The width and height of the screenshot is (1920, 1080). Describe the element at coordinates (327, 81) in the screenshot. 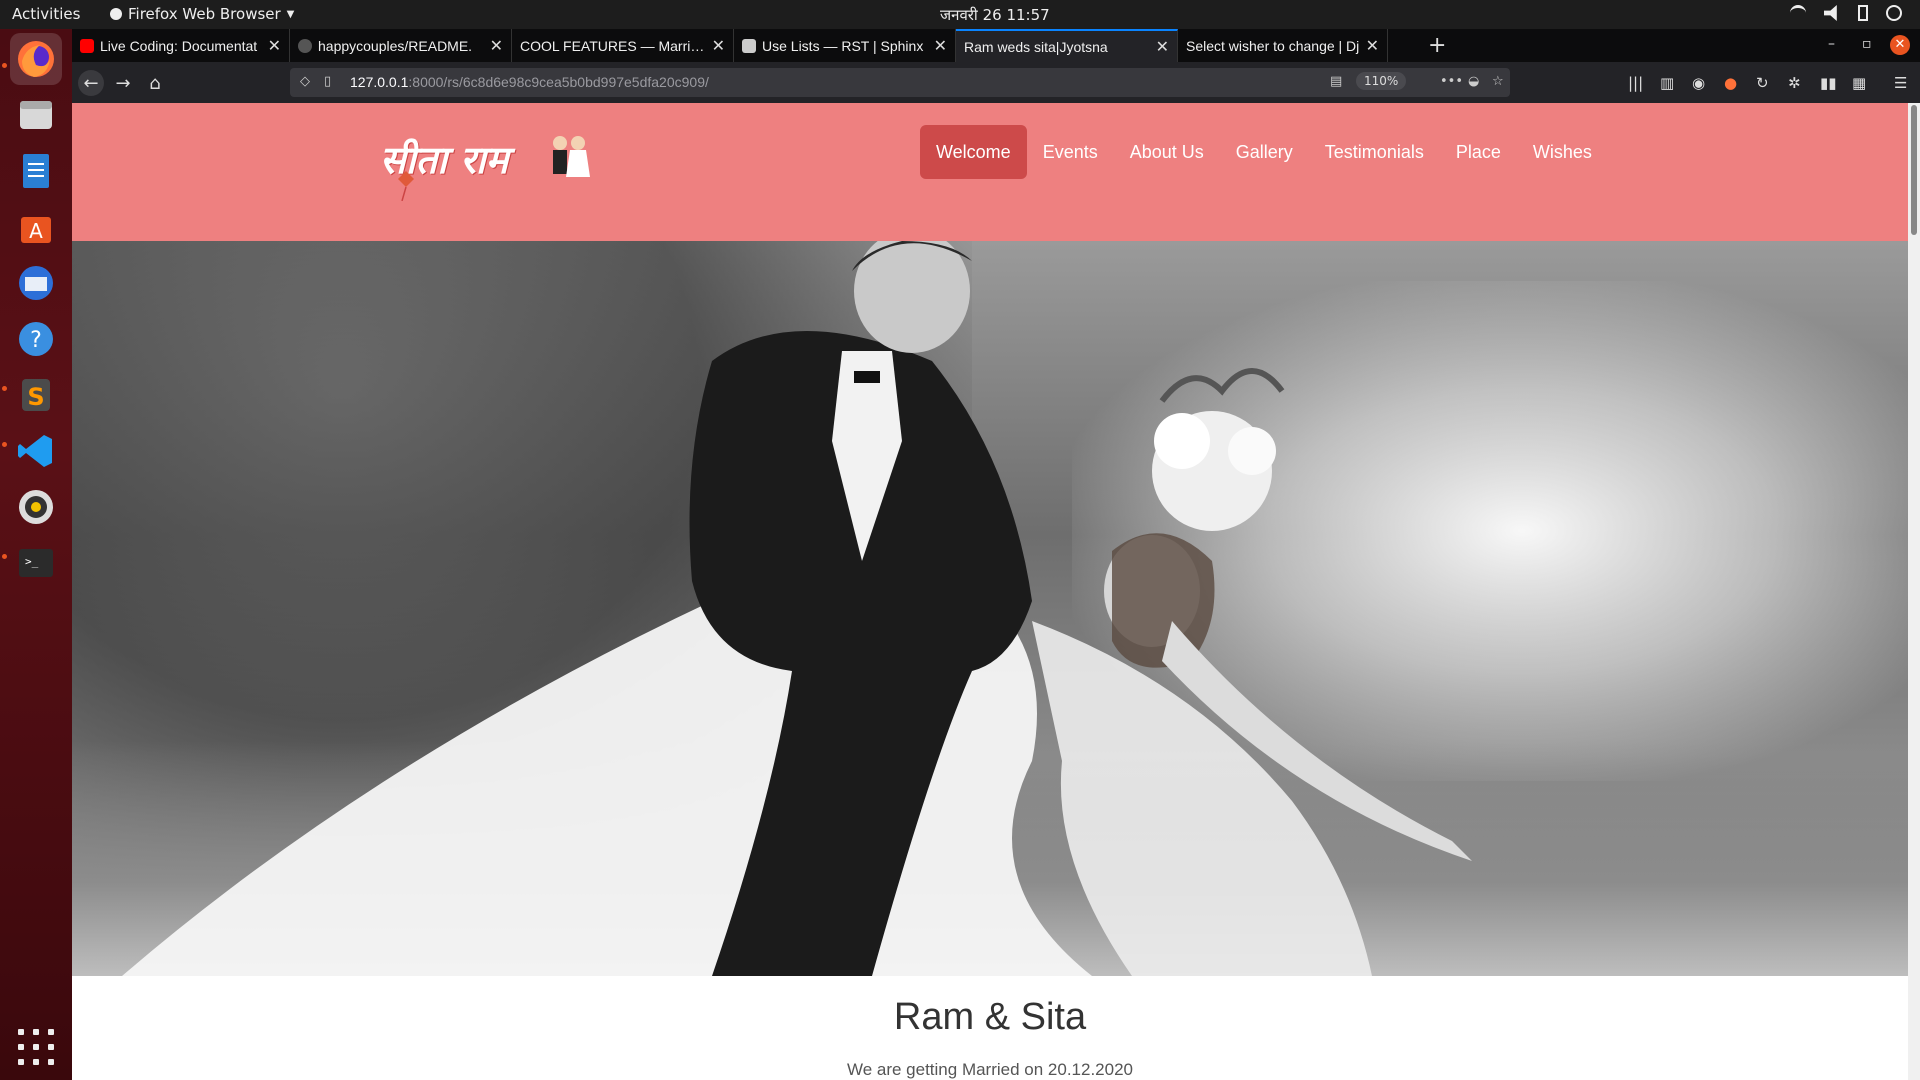

I see `page-icon: ▯` at that location.